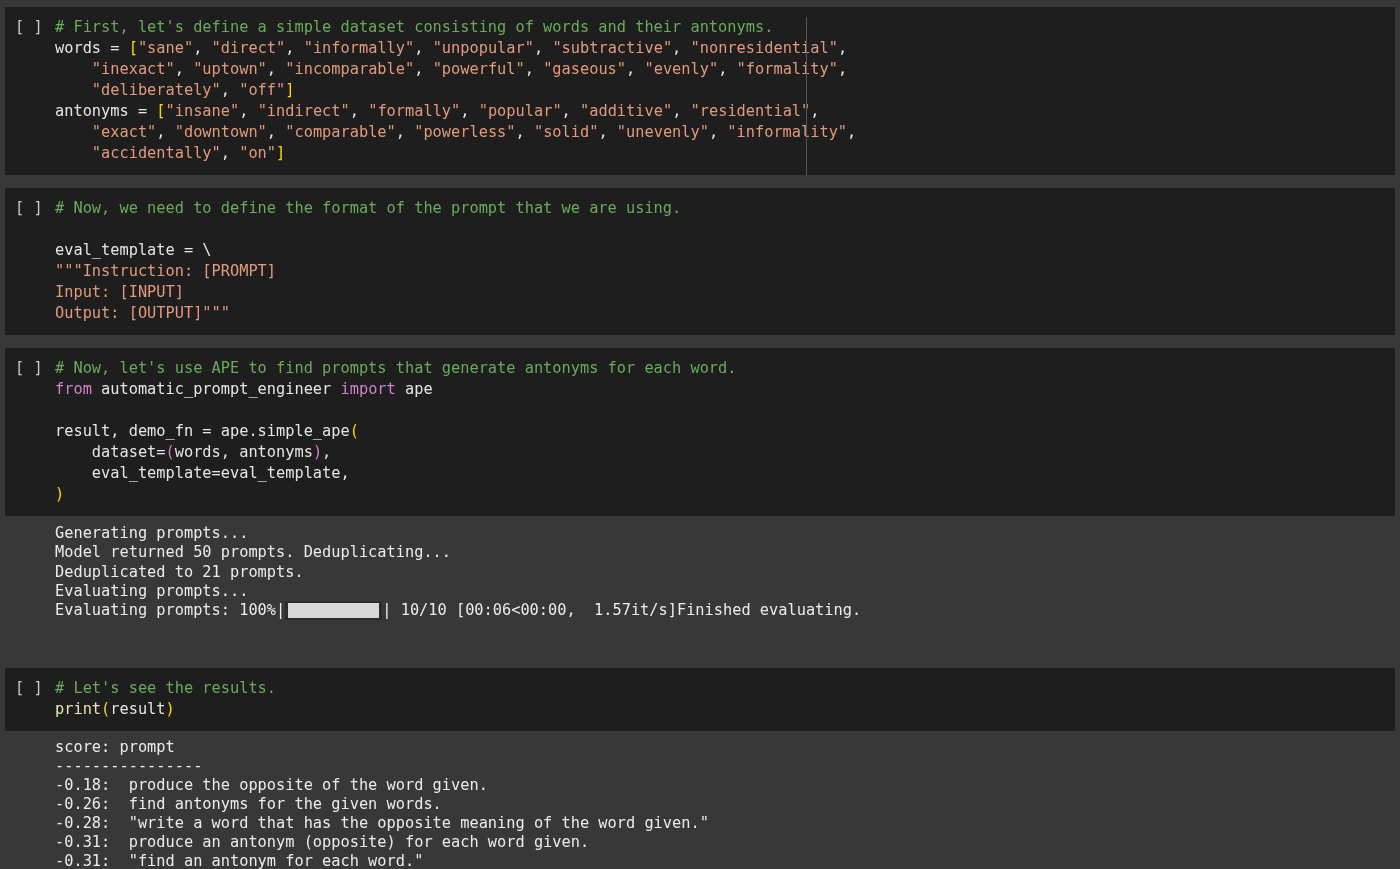  Describe the element at coordinates (115, 748) in the screenshot. I see `output-line: score: prompt` at that location.